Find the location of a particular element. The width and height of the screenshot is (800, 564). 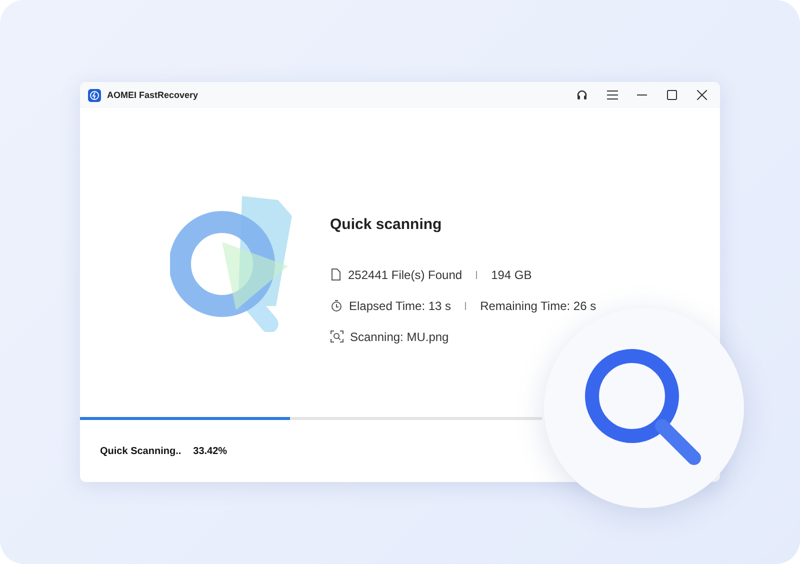

progress-percent: 33.42% is located at coordinates (210, 451).